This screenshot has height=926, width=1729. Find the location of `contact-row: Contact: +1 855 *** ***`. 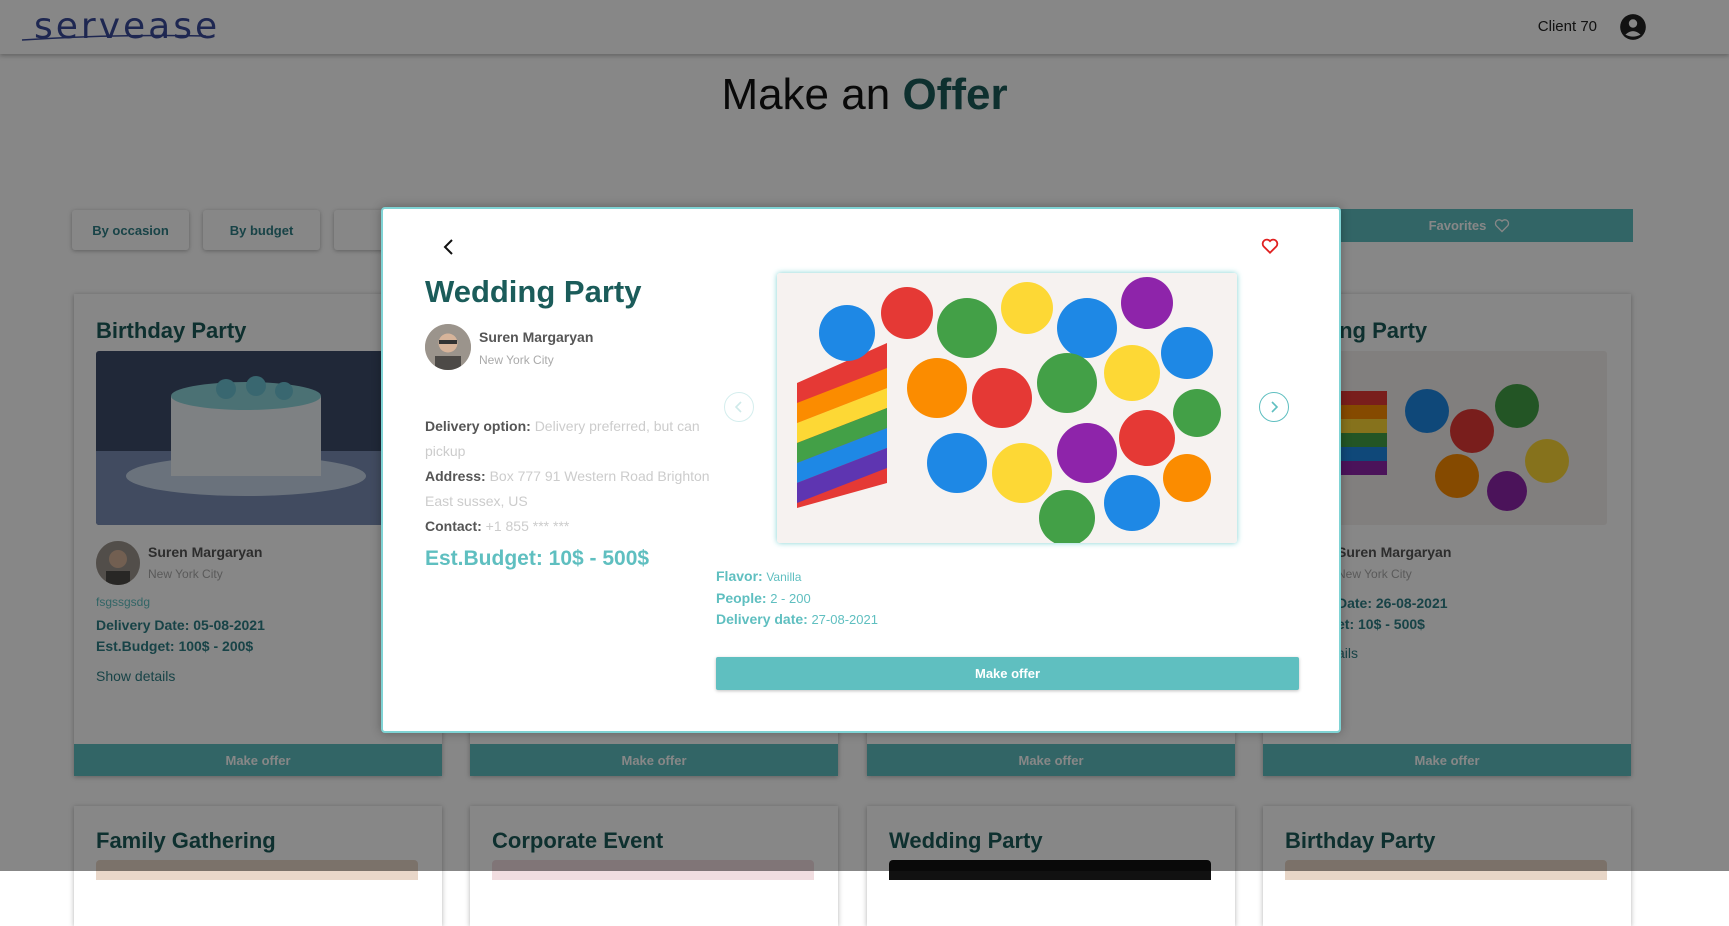

contact-row: Contact: +1 855 *** *** is located at coordinates (575, 526).